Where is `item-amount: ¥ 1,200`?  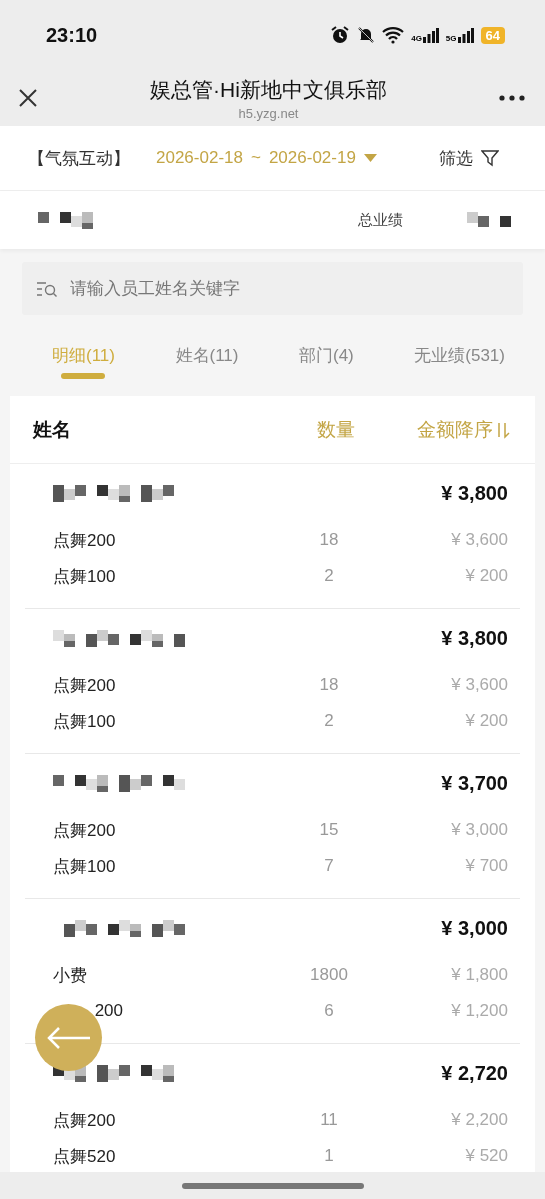 item-amount: ¥ 1,200 is located at coordinates (479, 1011).